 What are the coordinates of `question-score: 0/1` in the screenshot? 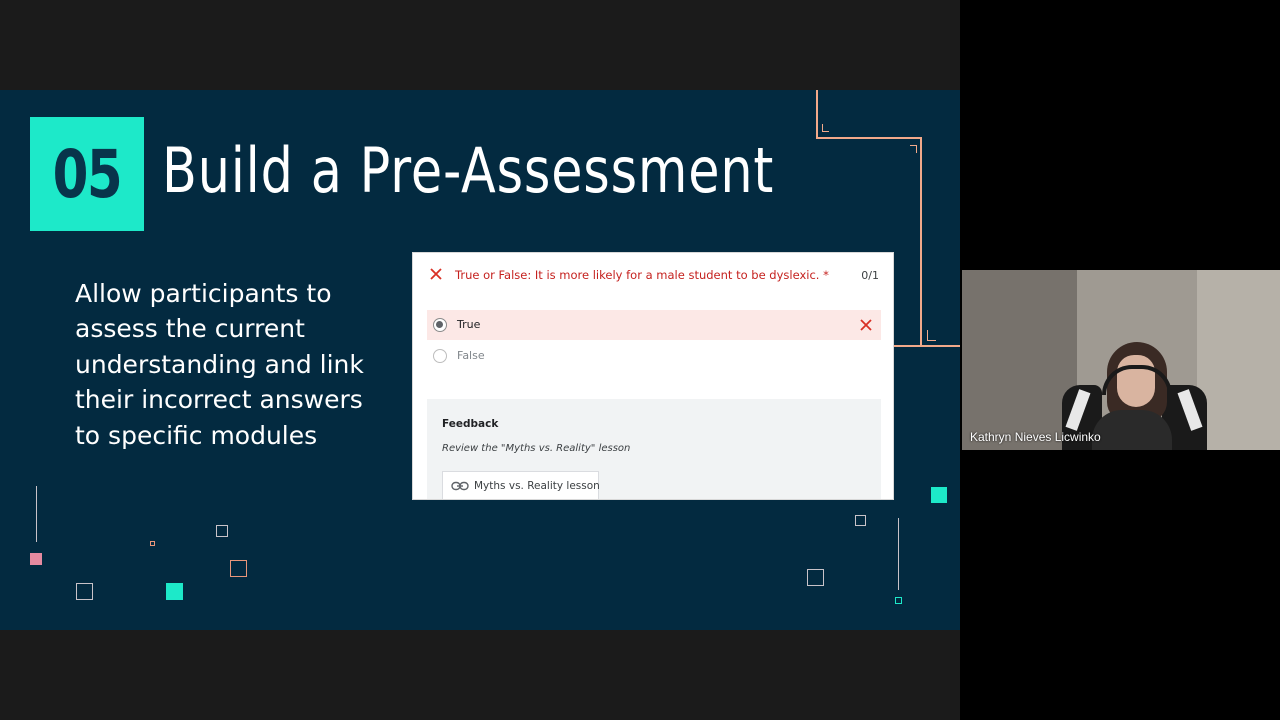 It's located at (870, 275).